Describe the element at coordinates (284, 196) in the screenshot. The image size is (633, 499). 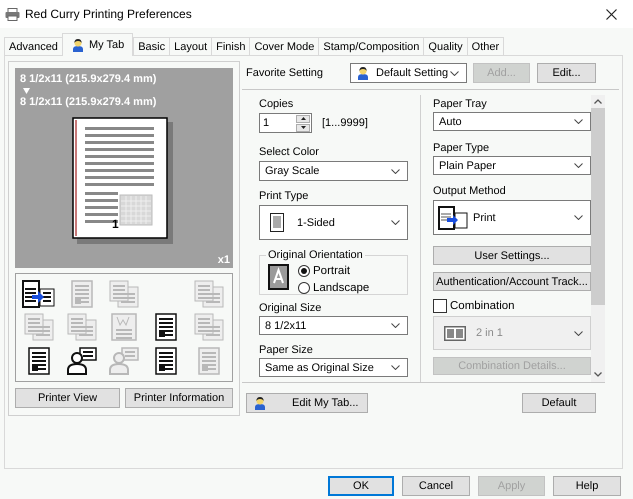
I see `print-type-label: Print Type` at that location.